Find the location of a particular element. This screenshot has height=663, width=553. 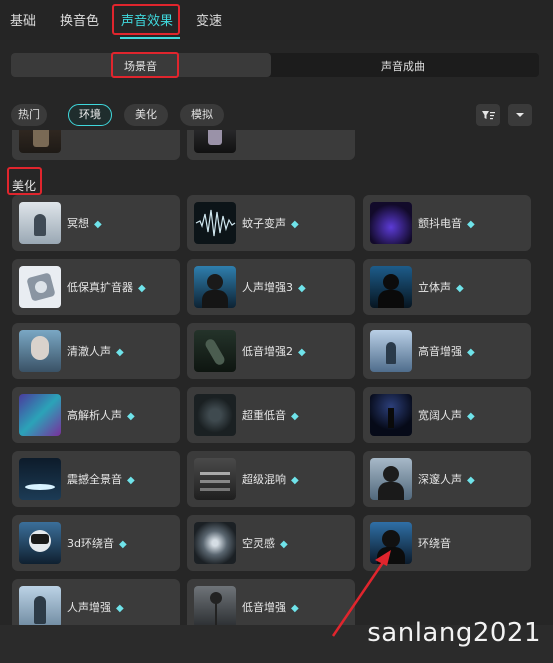

effect-label: 人声增强3 ◆ is located at coordinates (274, 287).